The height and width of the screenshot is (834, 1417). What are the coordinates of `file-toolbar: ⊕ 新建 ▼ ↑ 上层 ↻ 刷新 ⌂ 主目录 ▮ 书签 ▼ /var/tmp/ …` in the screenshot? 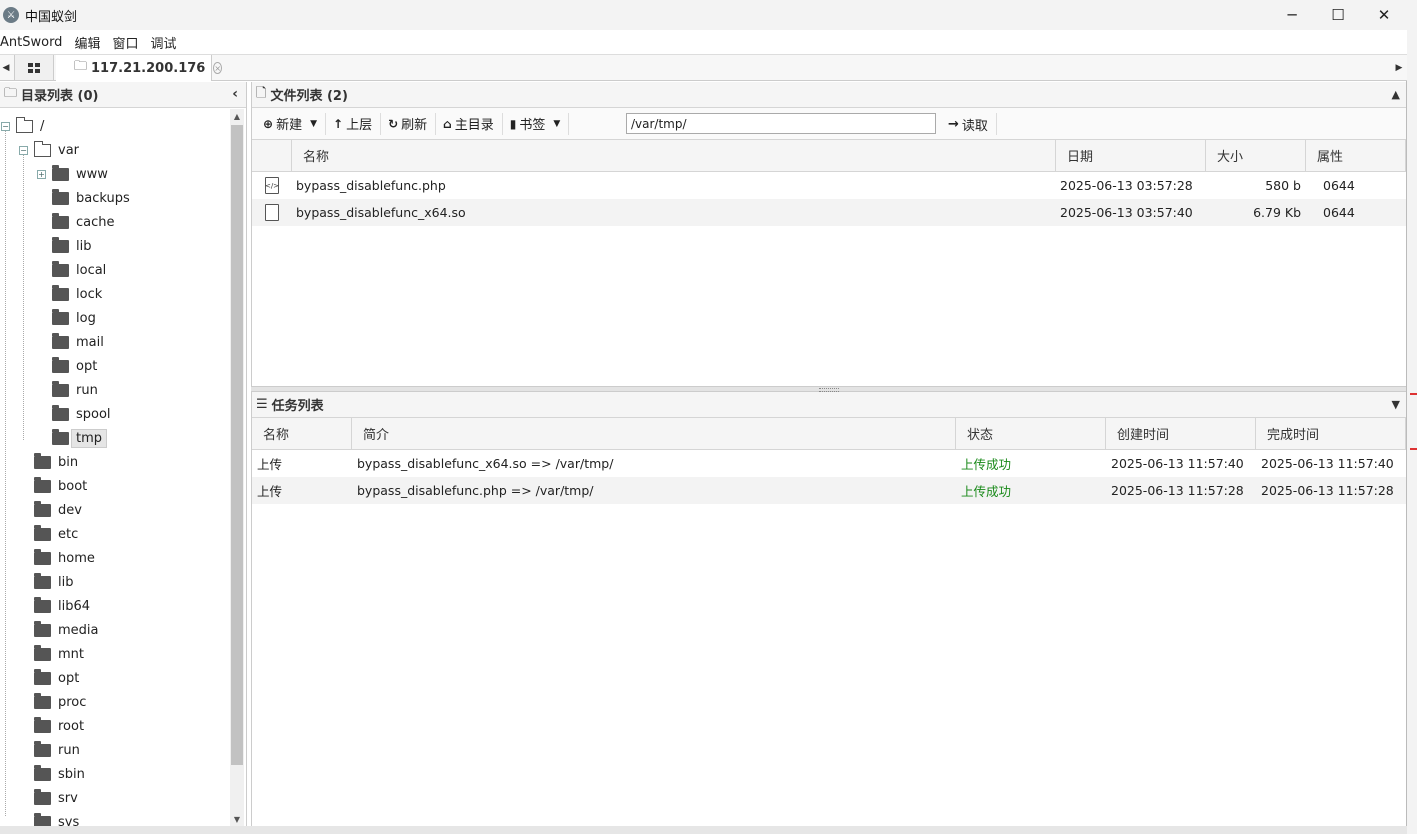 It's located at (829, 124).